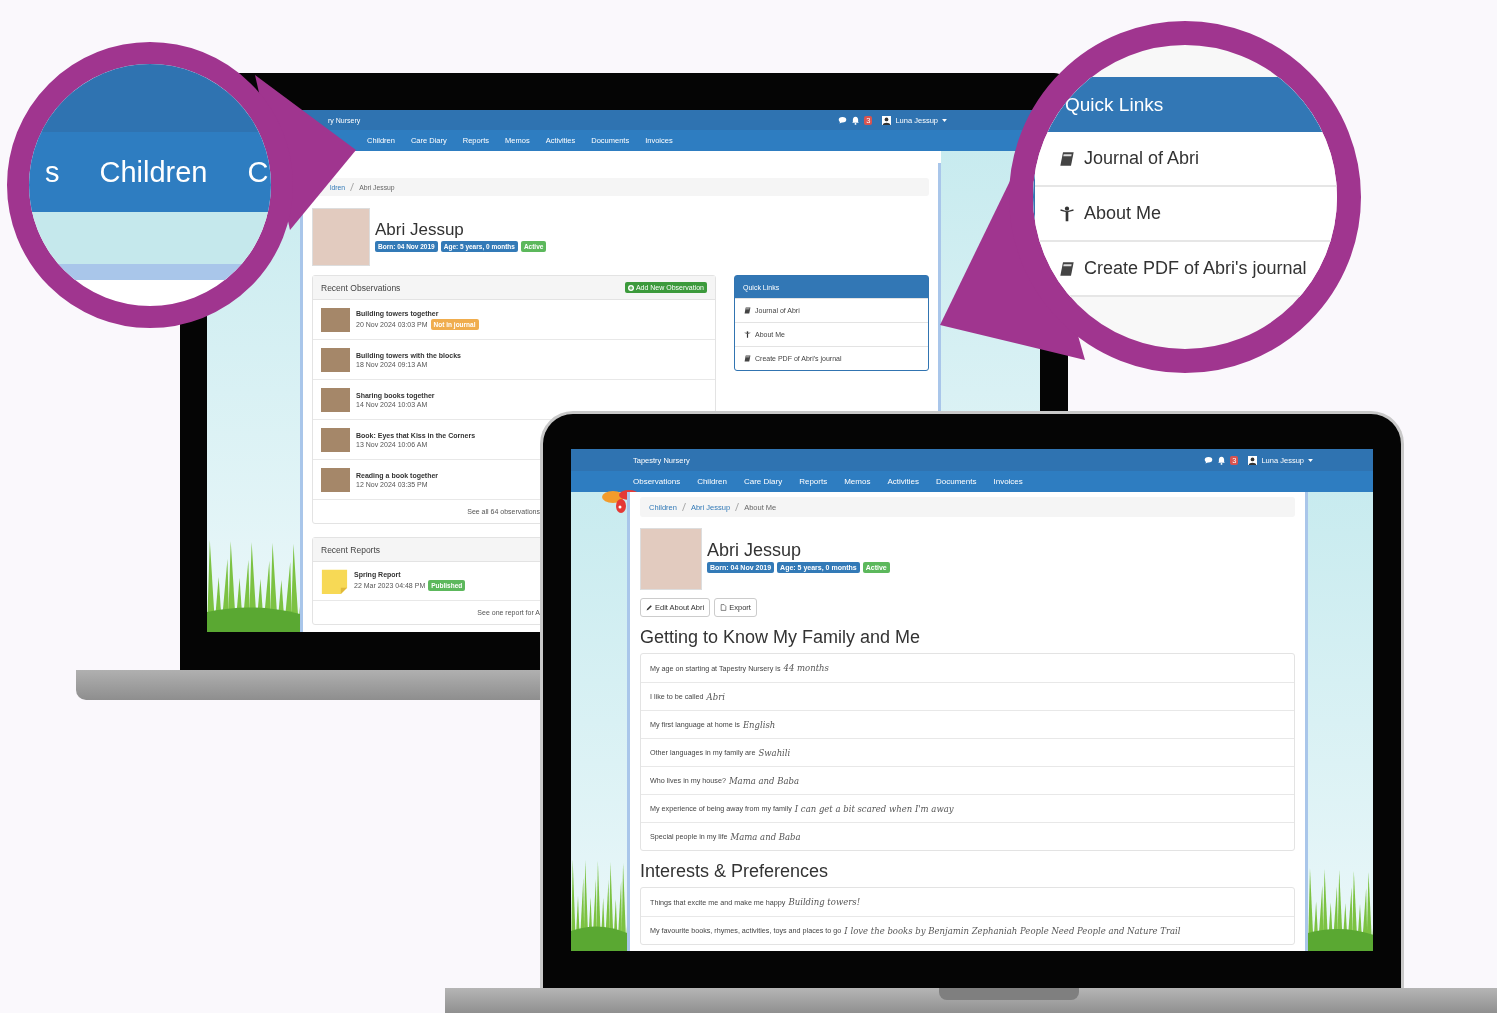  Describe the element at coordinates (657, 481) in the screenshot. I see `nav-link: Observations` at that location.